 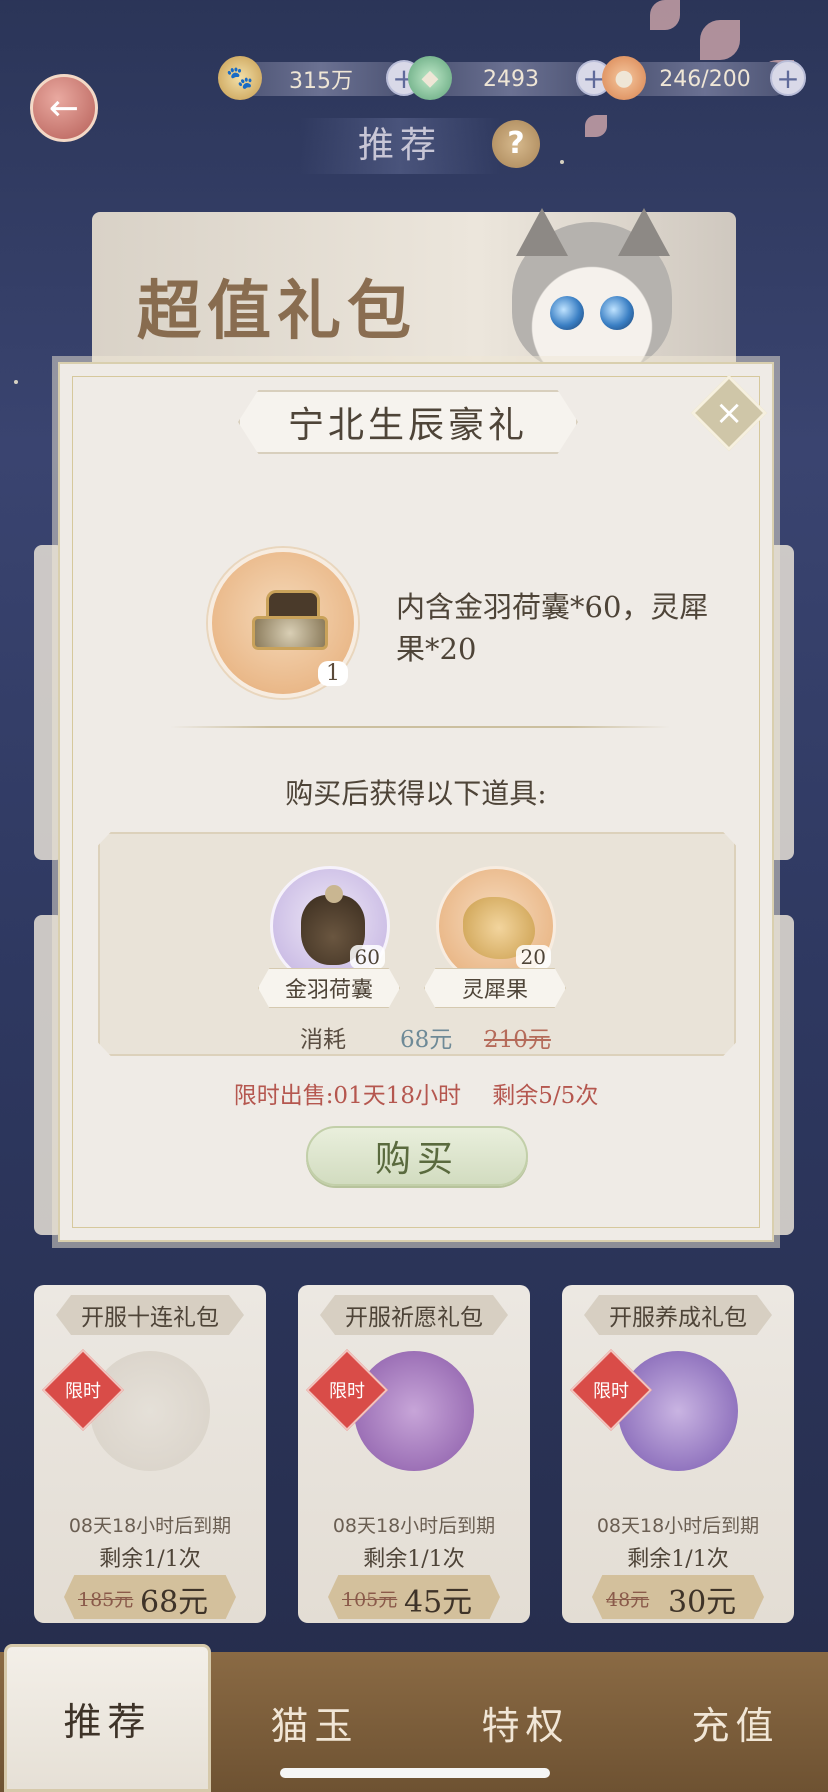 I want to click on chest-body, so click(x=290, y=633).